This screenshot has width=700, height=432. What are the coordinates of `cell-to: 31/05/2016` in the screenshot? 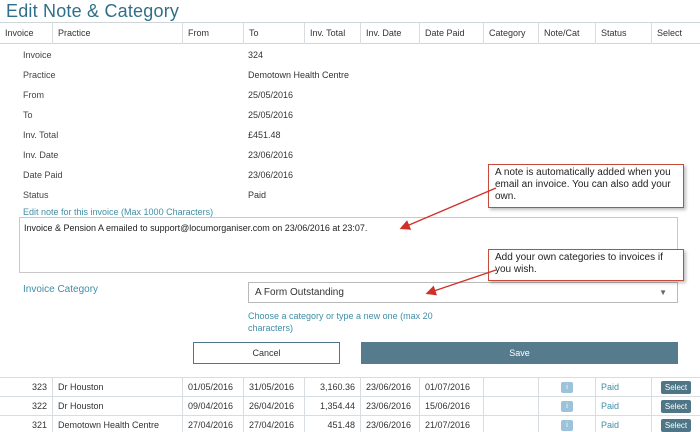 It's located at (273, 387).